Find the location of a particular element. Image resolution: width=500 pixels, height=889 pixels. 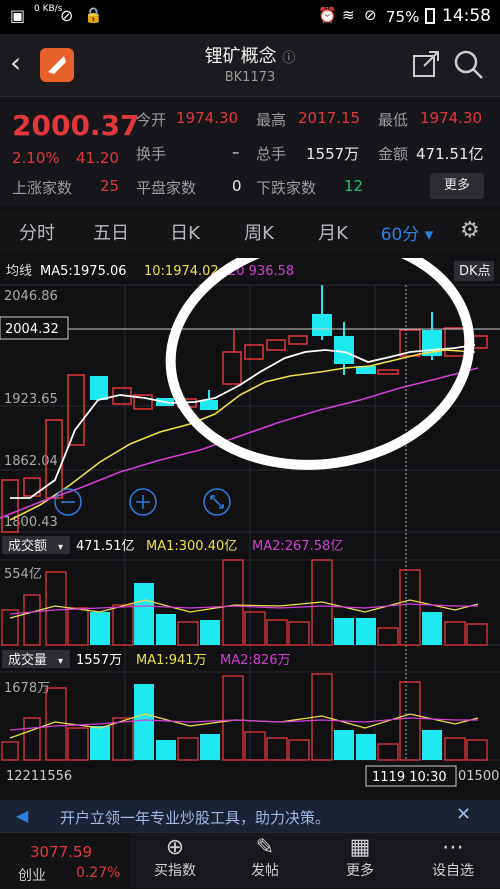

settings-icon: ⚙ is located at coordinates (470, 230).